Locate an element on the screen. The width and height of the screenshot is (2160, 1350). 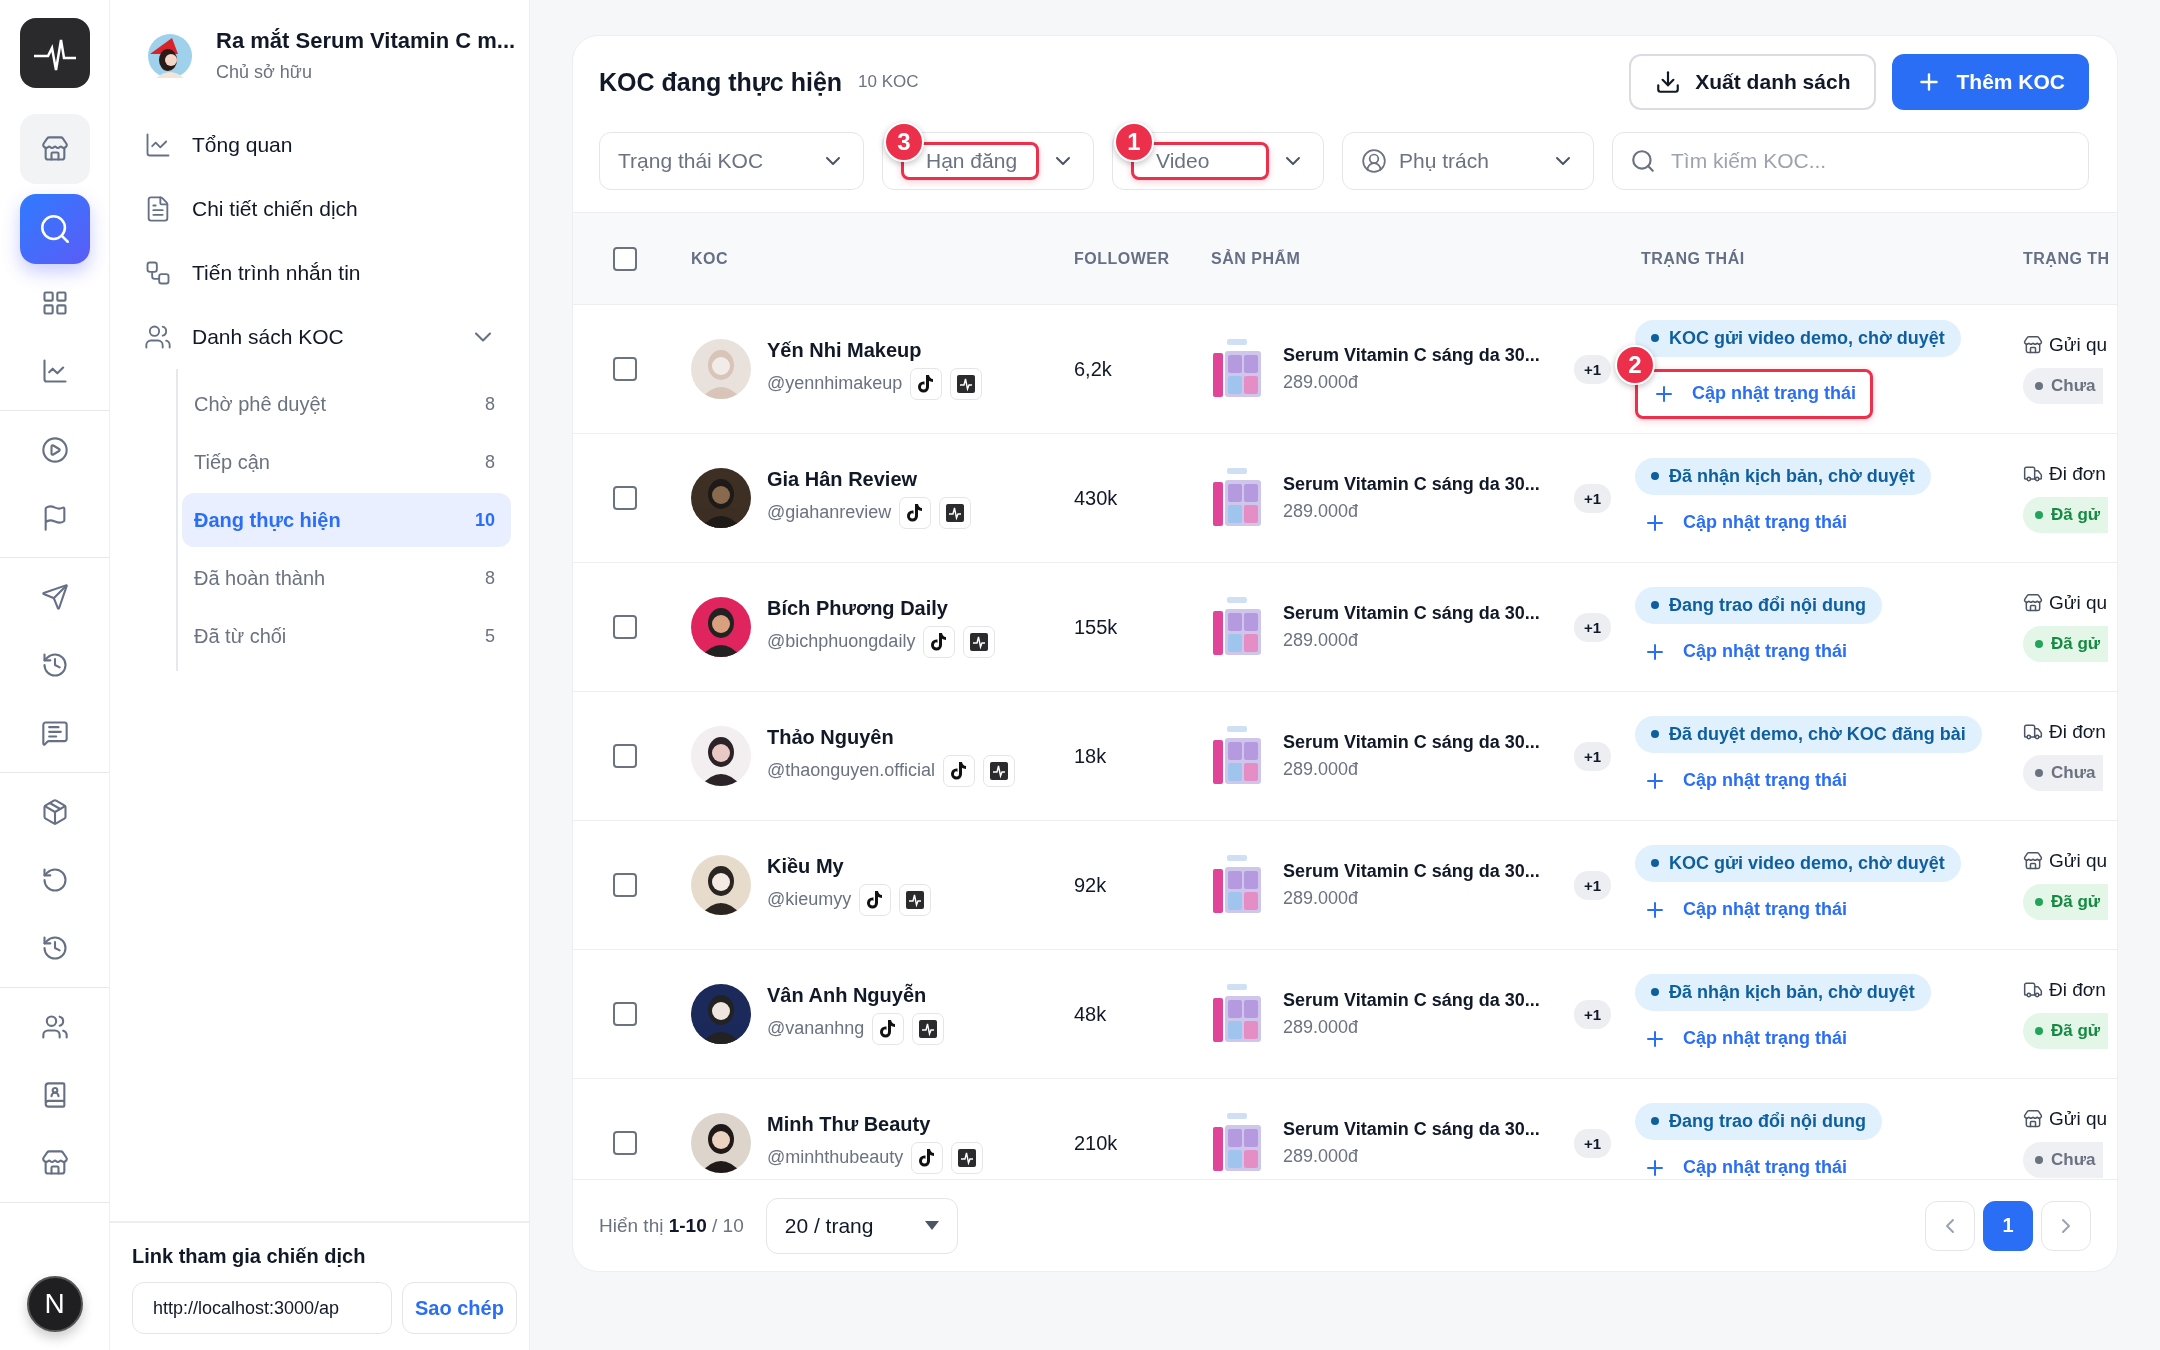
truck-icon is located at coordinates (2033, 732).